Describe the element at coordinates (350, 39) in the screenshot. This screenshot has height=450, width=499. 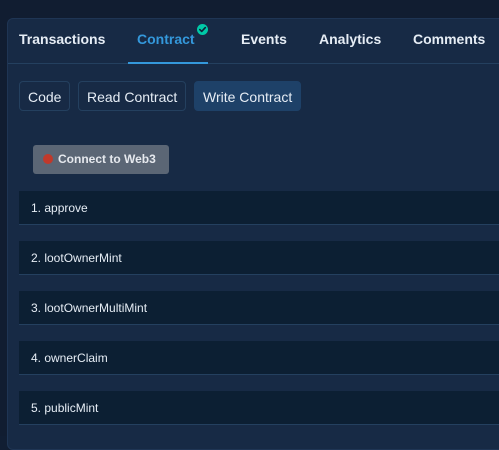
I see `tab-analytics: Analytics` at that location.